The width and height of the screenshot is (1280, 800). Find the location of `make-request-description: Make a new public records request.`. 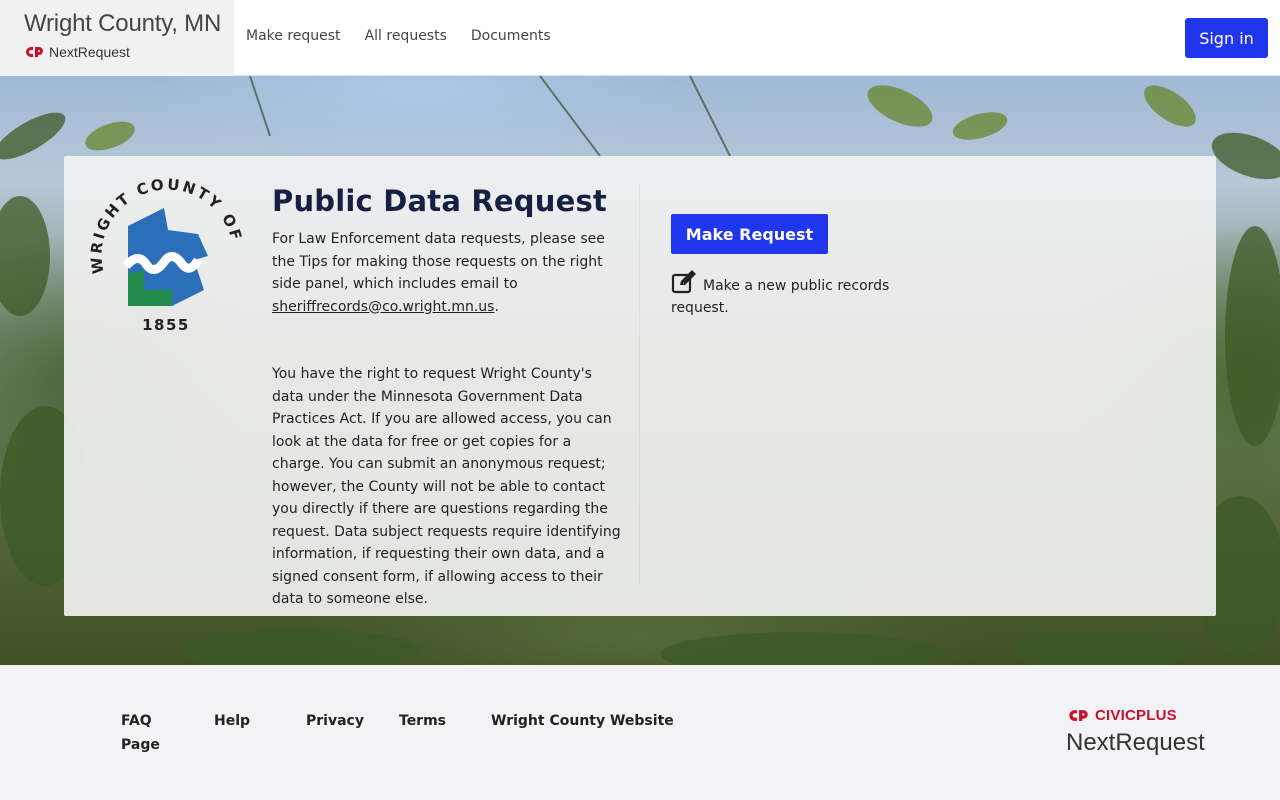

make-request-description: Make a new public records request. is located at coordinates (791, 294).